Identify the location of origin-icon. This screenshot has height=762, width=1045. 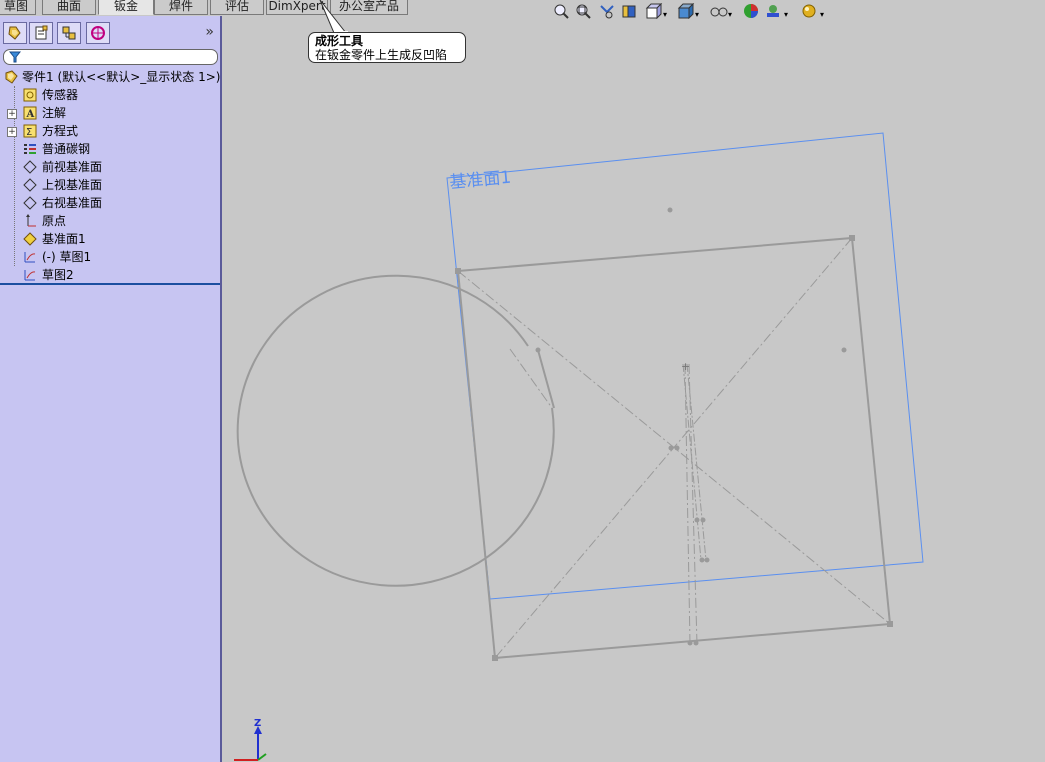
(31, 220).